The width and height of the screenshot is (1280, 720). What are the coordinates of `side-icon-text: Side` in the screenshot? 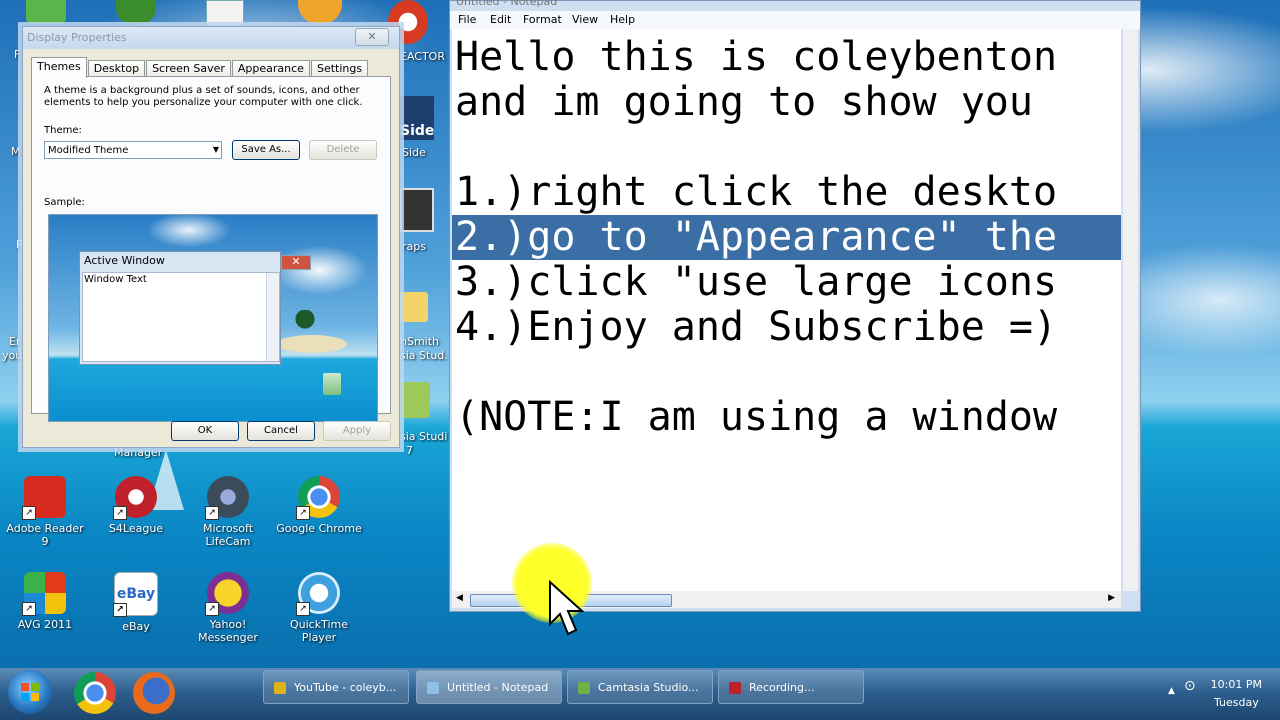 It's located at (417, 131).